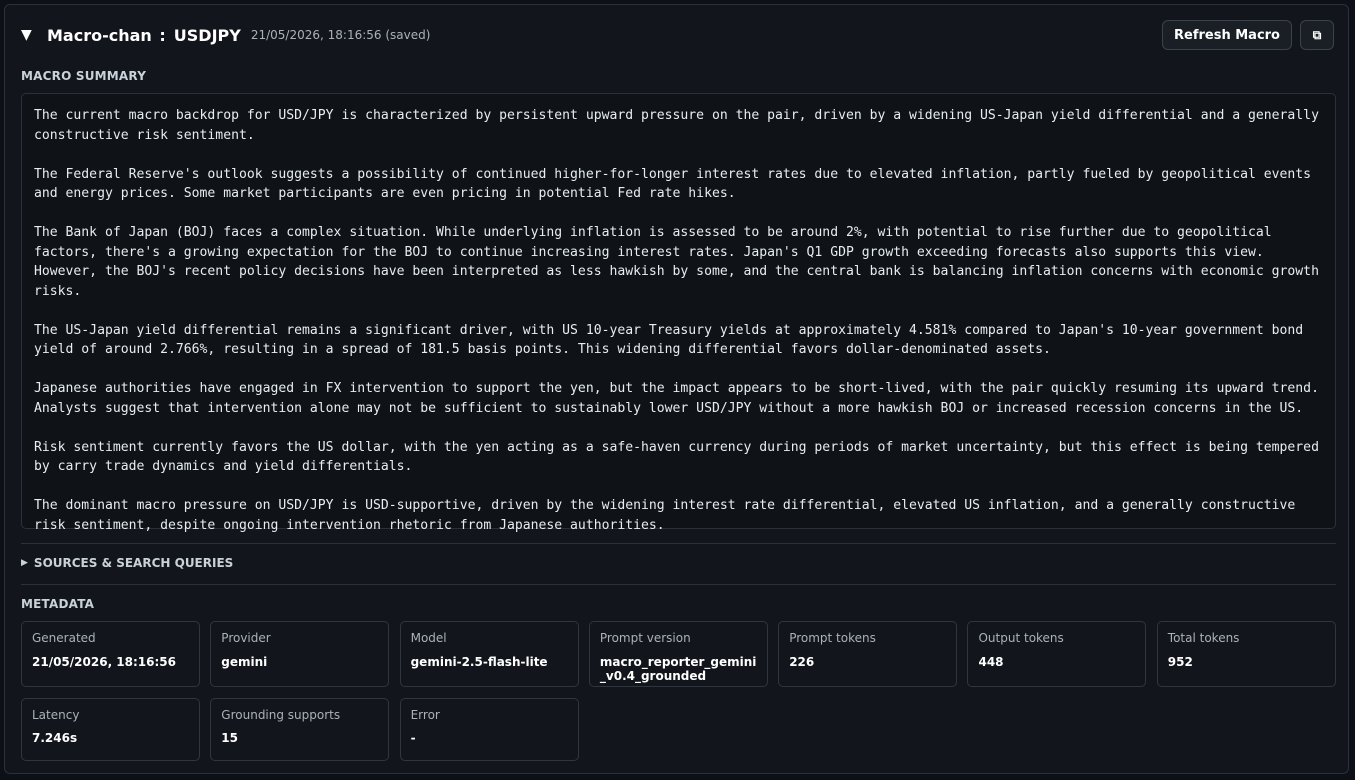  I want to click on metadata-heading: METADATA, so click(58, 604).